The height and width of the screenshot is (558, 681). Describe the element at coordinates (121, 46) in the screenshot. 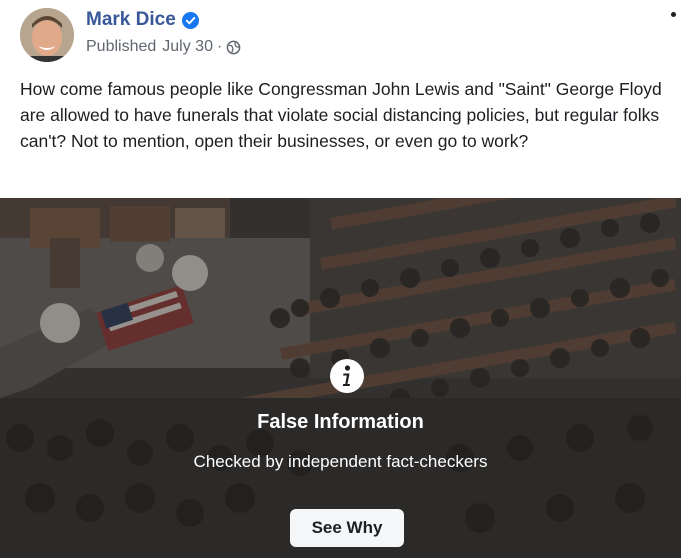

I see `published-label: Published` at that location.